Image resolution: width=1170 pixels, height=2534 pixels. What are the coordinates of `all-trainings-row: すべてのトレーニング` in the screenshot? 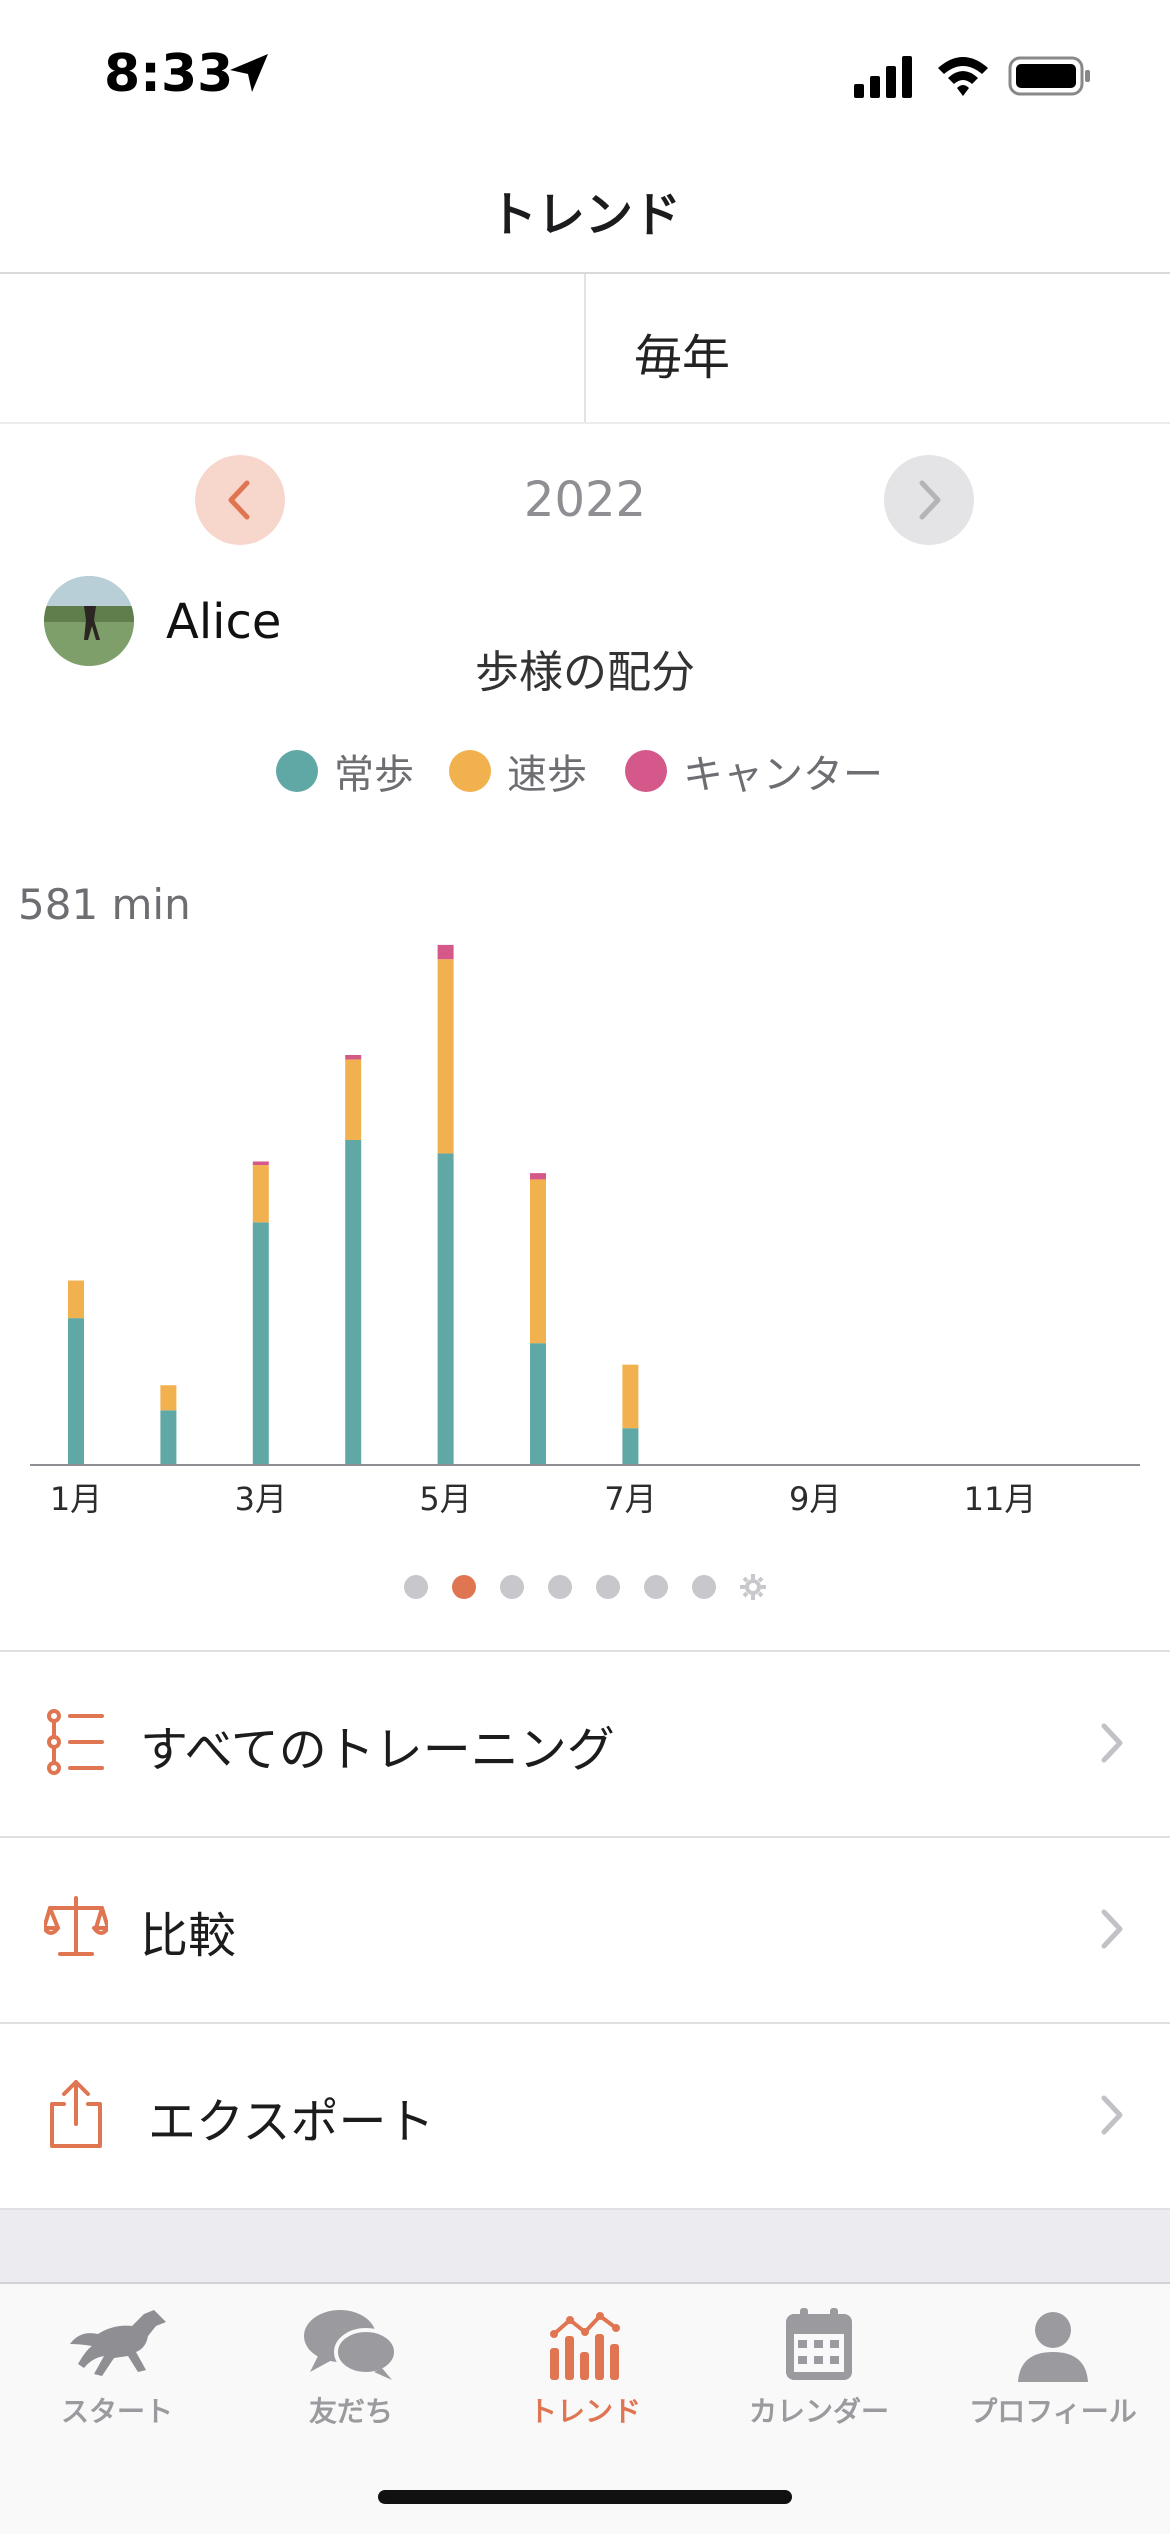 It's located at (585, 1744).